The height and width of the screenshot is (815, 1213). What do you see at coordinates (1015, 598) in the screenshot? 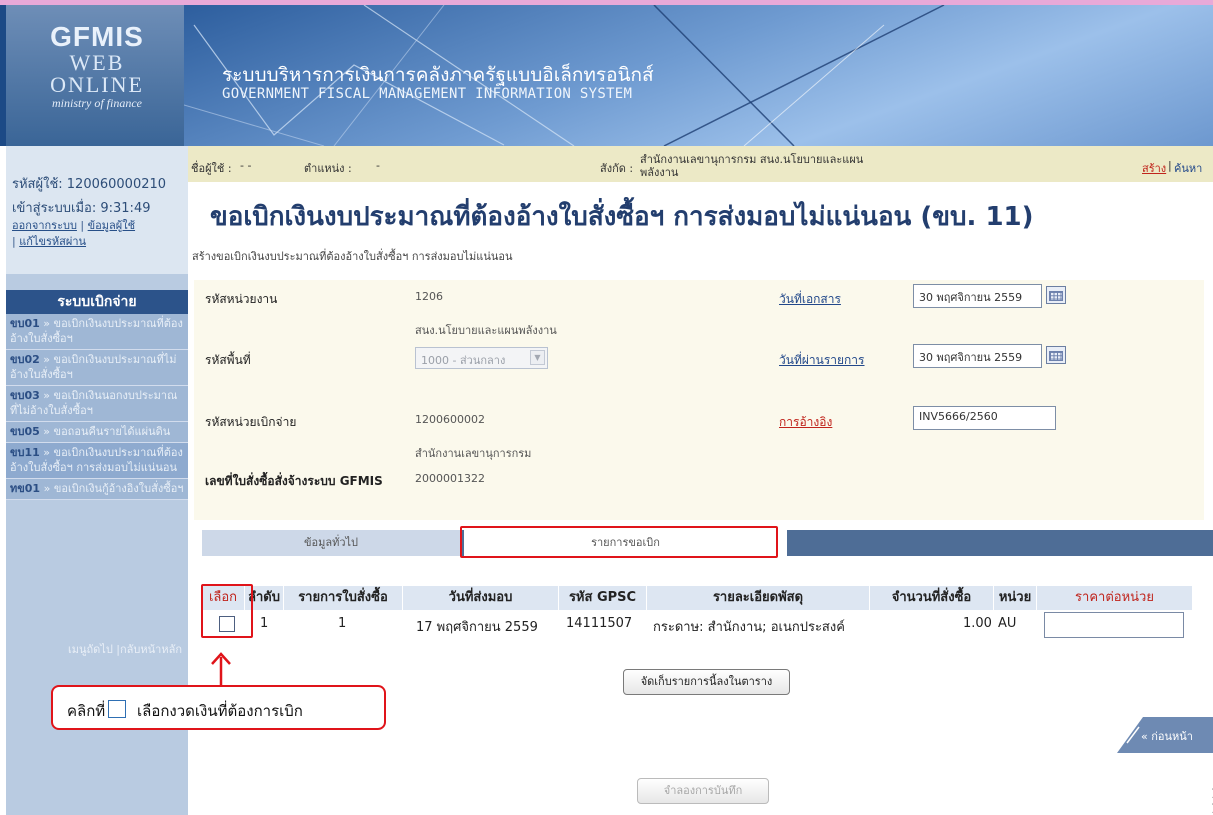
I see `col-unit: หน่วย` at bounding box center [1015, 598].